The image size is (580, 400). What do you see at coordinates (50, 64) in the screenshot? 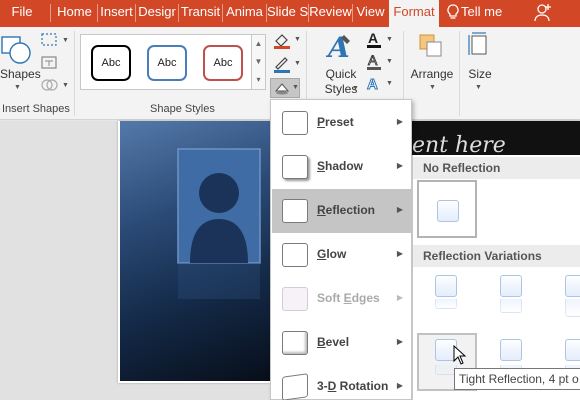
I see `draw-textbox-icon` at bounding box center [50, 64].